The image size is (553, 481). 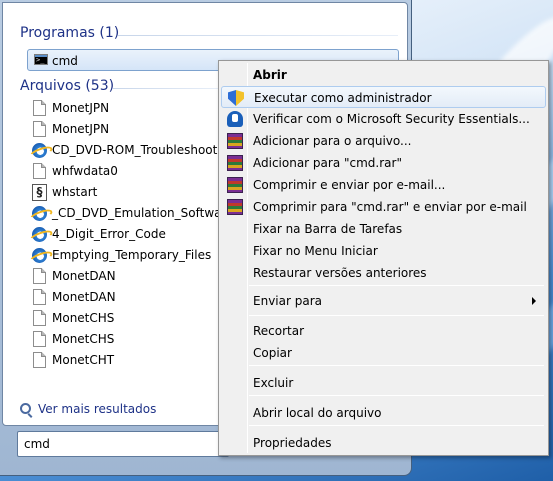 What do you see at coordinates (383, 301) in the screenshot?
I see `menu-item-enviar-para: Enviar para` at bounding box center [383, 301].